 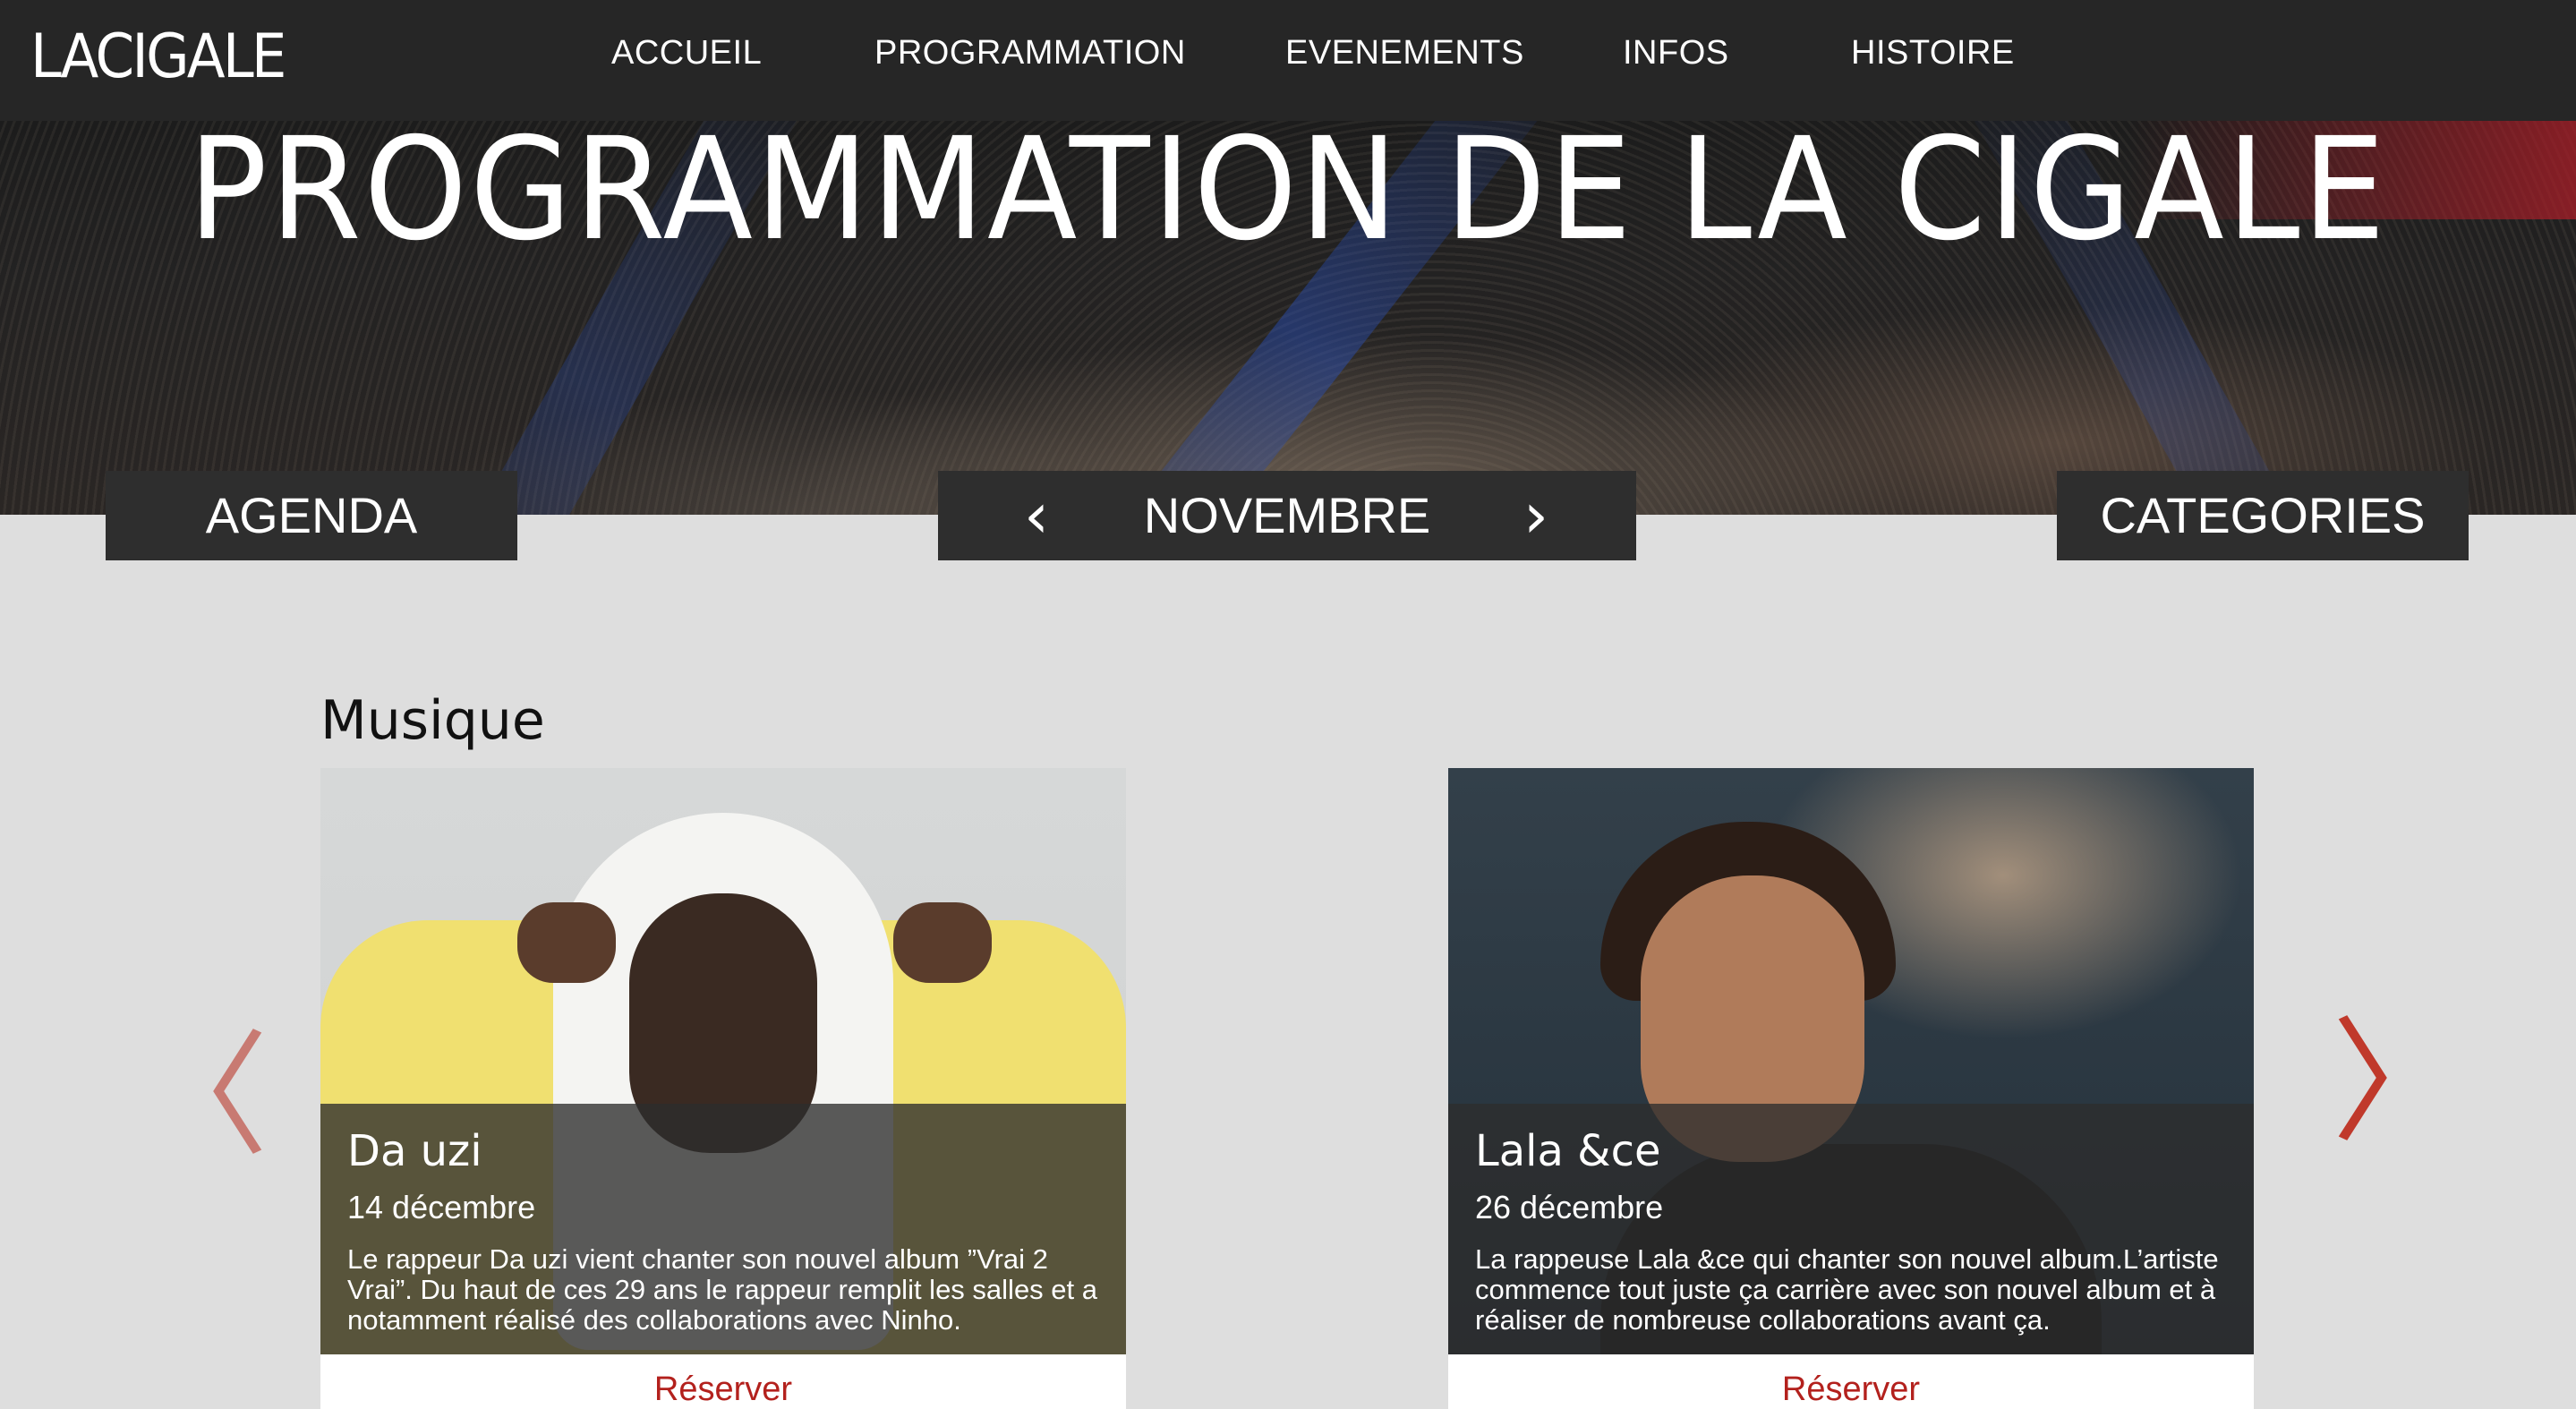 What do you see at coordinates (1568, 1151) in the screenshot?
I see `artist-name: Lala &ce` at bounding box center [1568, 1151].